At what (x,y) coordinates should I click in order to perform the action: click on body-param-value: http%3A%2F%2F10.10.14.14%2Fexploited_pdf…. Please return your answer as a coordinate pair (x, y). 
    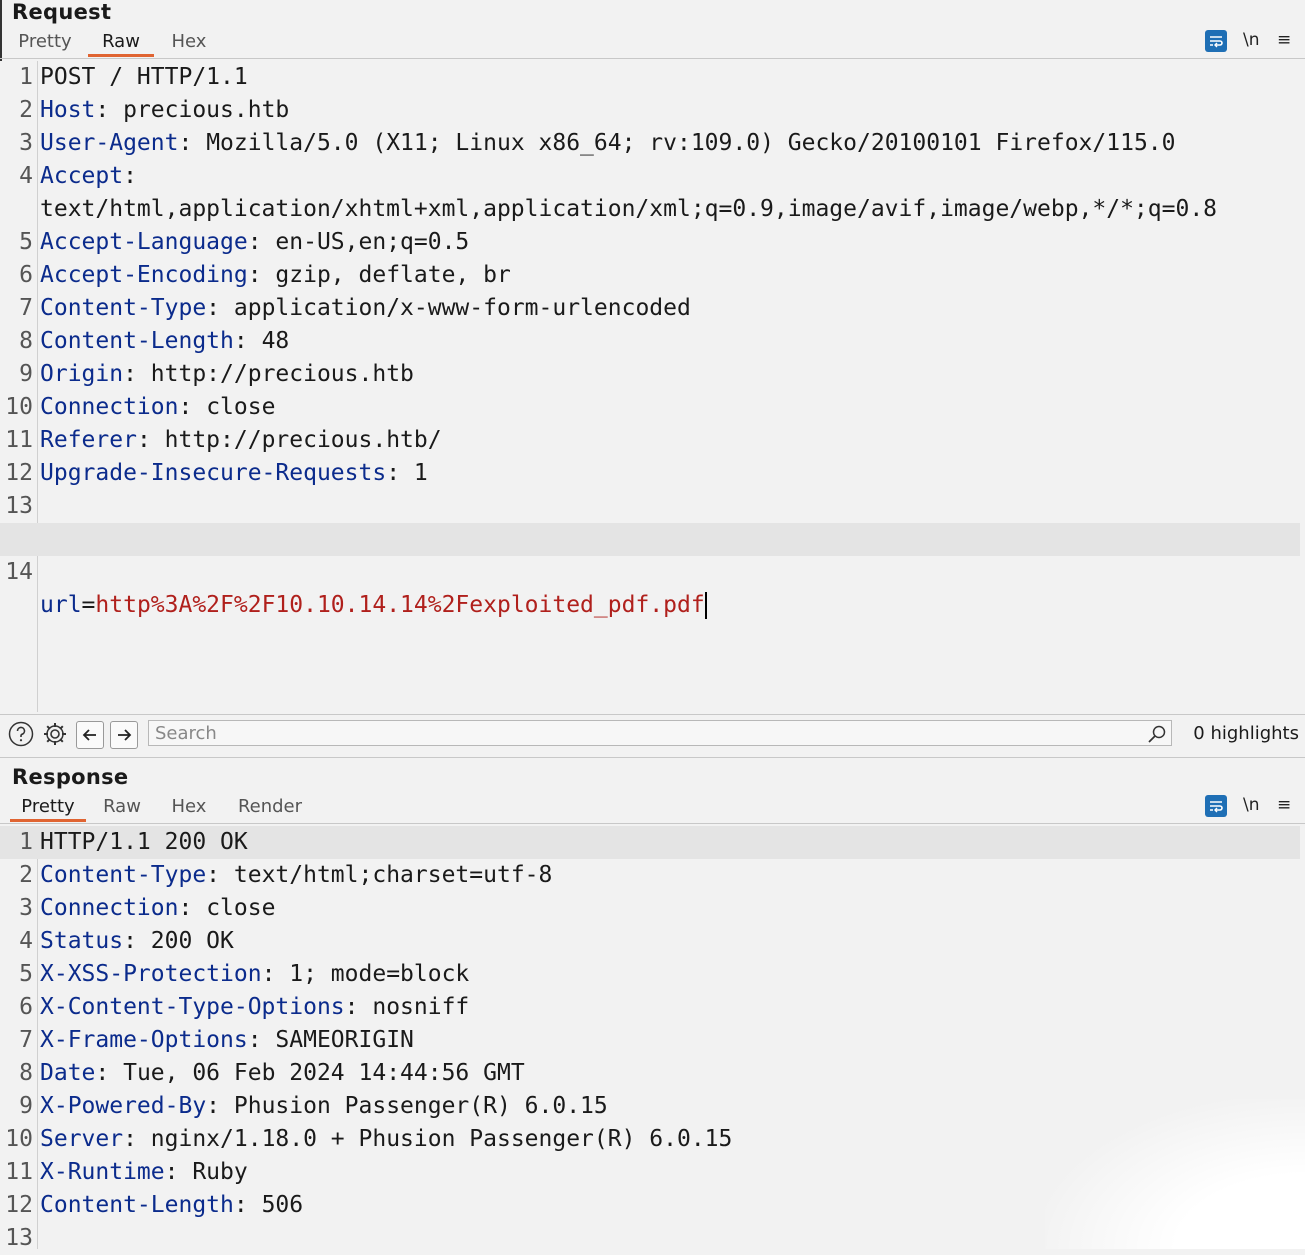
    Looking at the image, I should click on (400, 605).